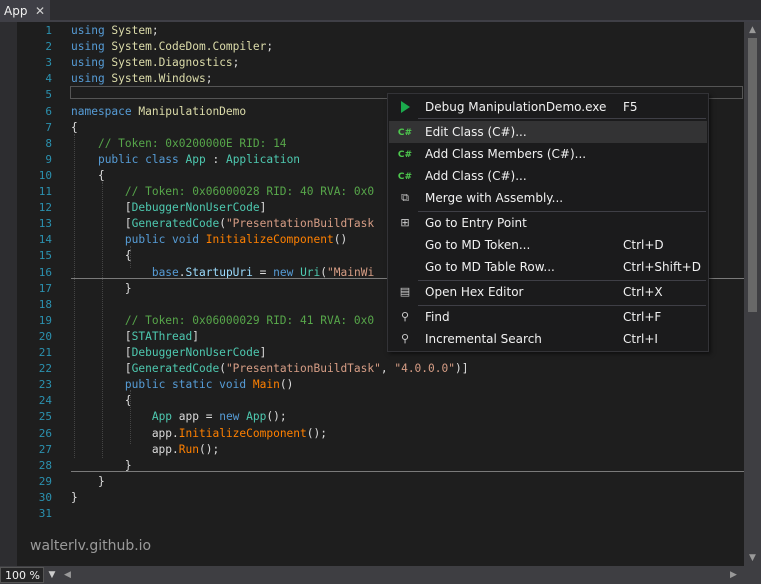 The width and height of the screenshot is (761, 584). Describe the element at coordinates (548, 317) in the screenshot. I see `menu-item: ⚲ Find Ctrl+F` at that location.